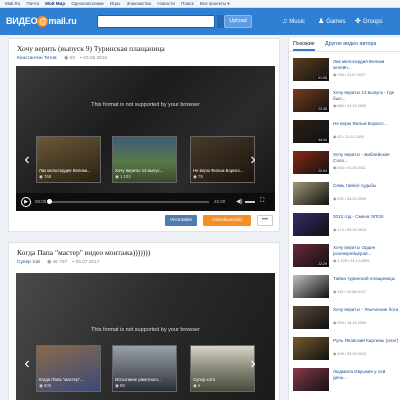  What do you see at coordinates (28, 262) in the screenshot?
I see `video-author: Супер той` at bounding box center [28, 262].